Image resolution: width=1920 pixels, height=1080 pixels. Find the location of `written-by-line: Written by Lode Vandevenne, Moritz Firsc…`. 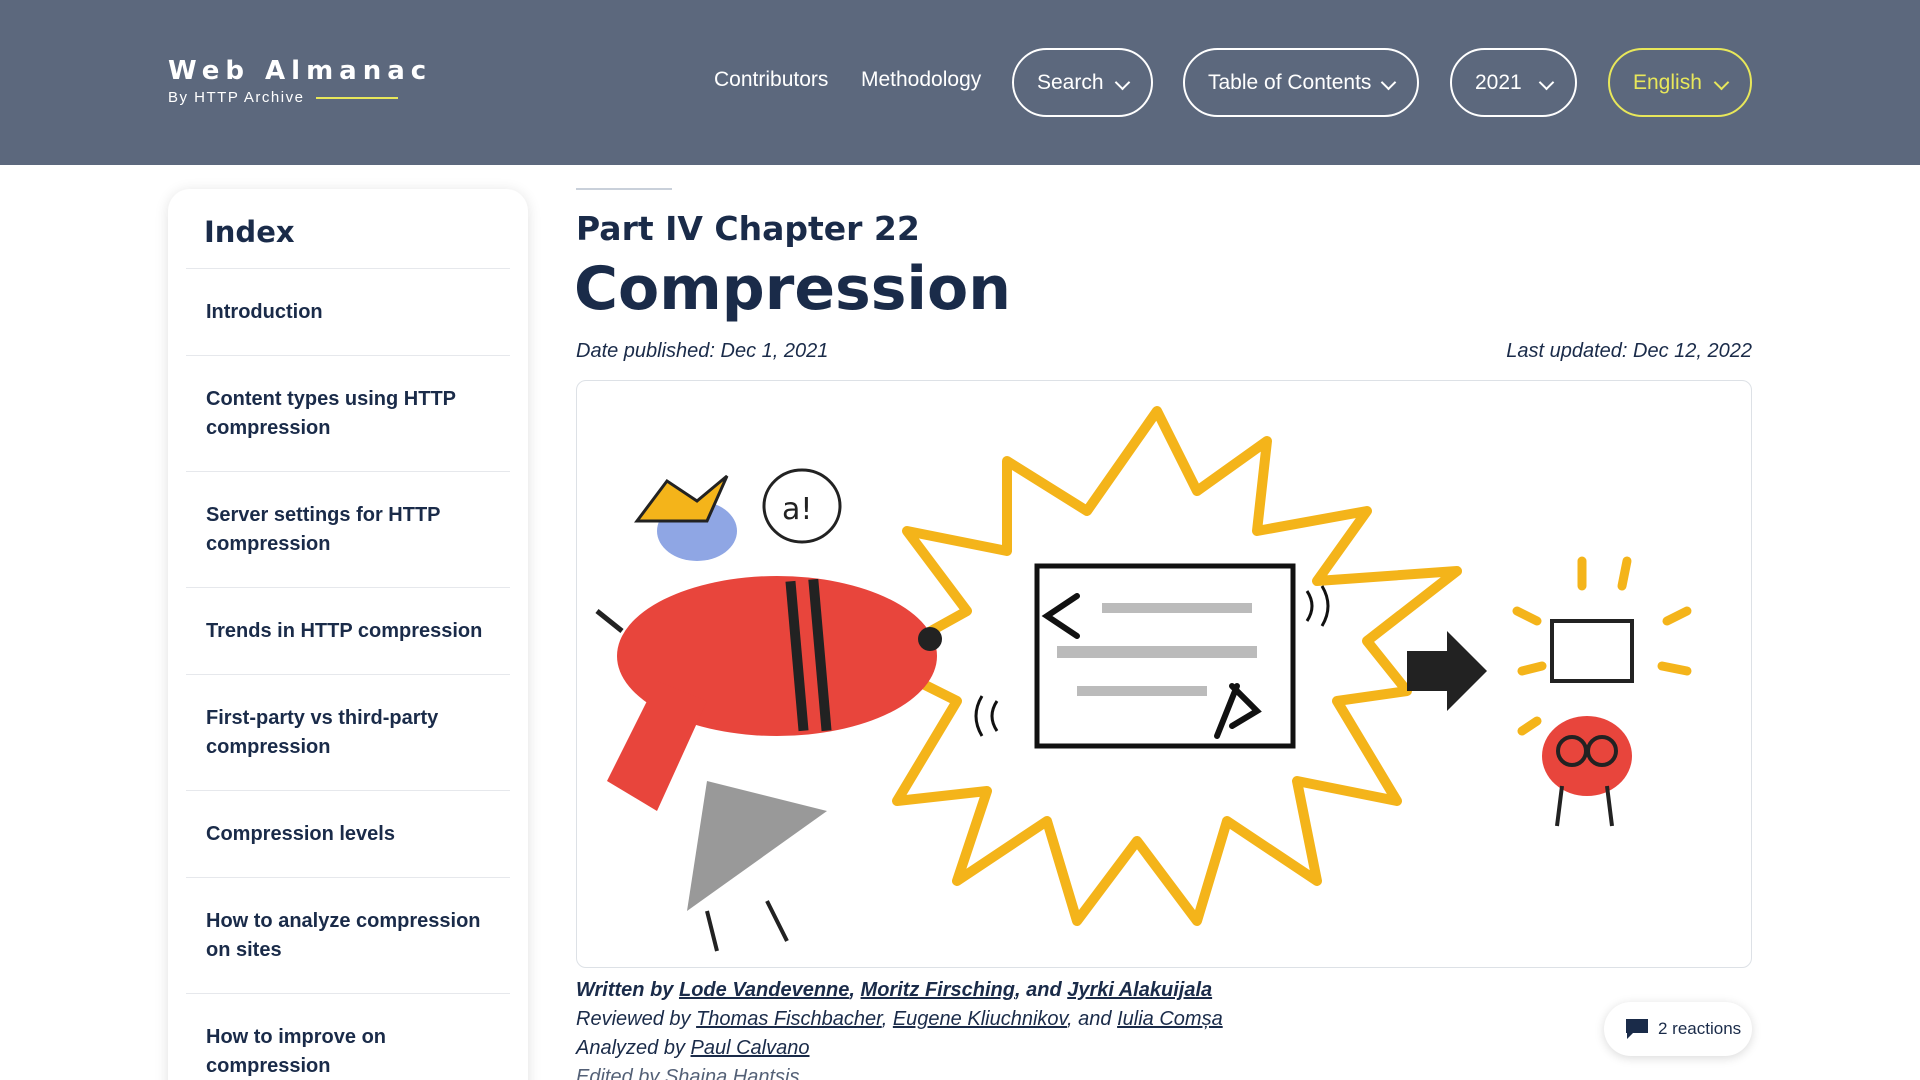

written-by-line: Written by Lode Vandevenne, Moritz Firsc… is located at coordinates (899, 990).